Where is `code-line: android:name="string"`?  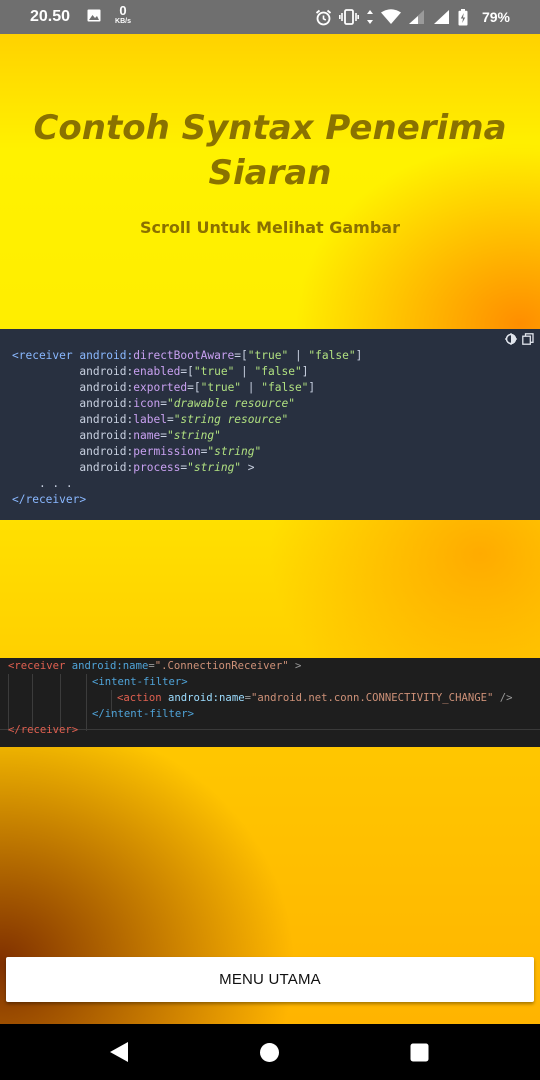
code-line: android:name="string" is located at coordinates (150, 435).